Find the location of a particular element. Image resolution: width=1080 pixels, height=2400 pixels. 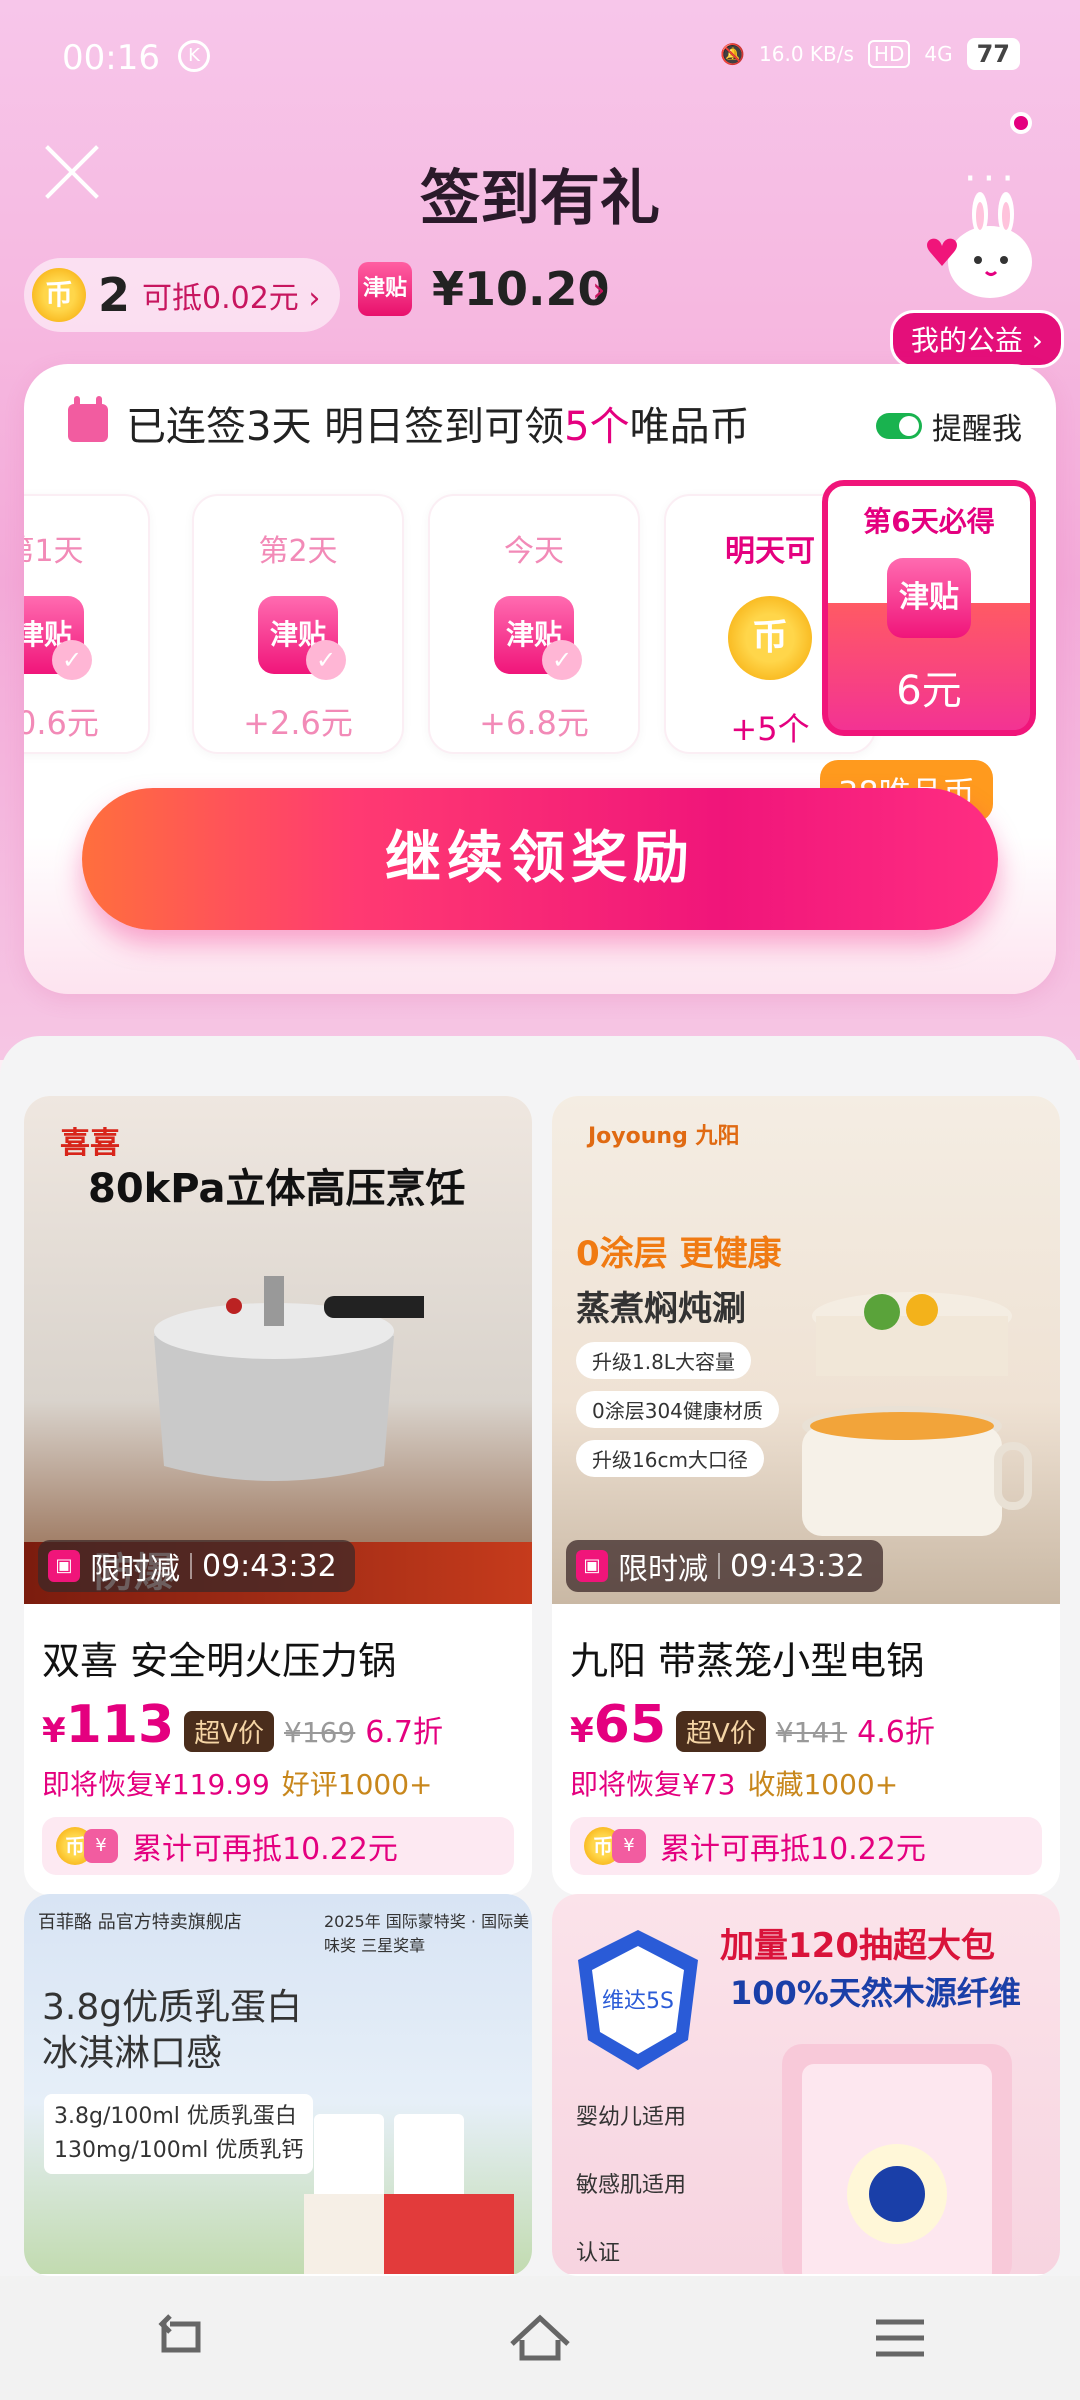

allowance-value: ¥10.20 is located at coordinates (521, 289).